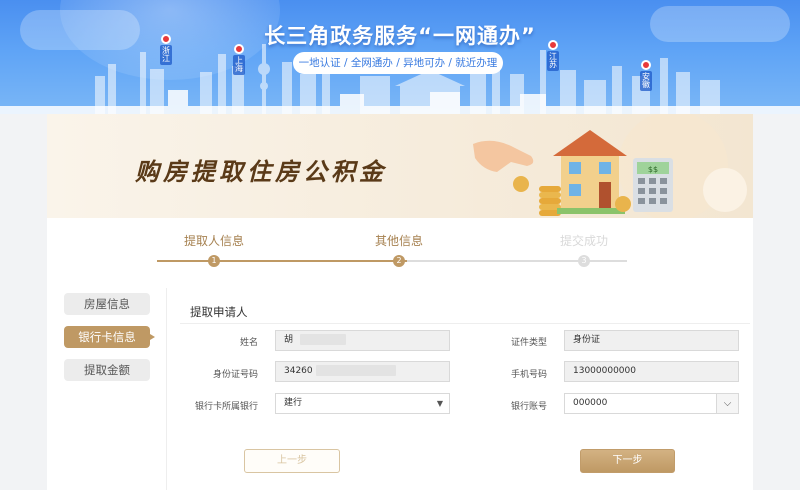 This screenshot has width=800, height=490. Describe the element at coordinates (399, 241) in the screenshot. I see `step-2-label: 其他信息` at that location.